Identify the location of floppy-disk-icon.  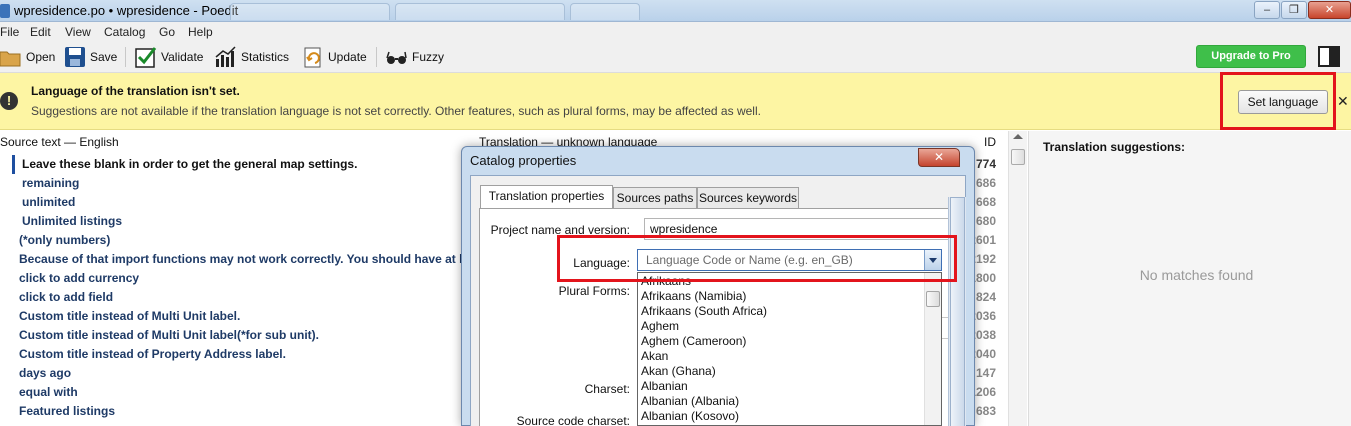
(75, 57).